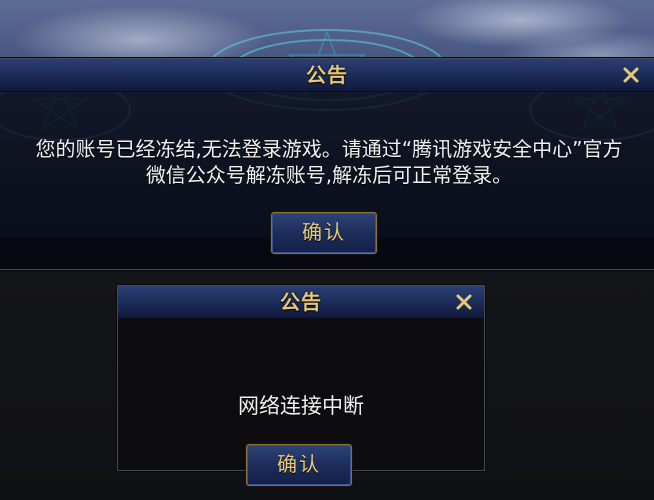 This screenshot has height=500, width=654. Describe the element at coordinates (301, 406) in the screenshot. I see `dialog-message: 网络连接中断` at that location.